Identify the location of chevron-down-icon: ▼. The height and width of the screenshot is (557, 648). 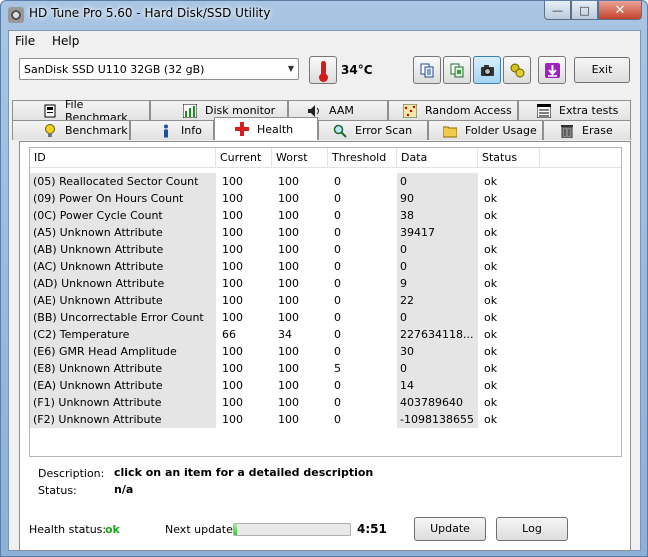
(290, 68).